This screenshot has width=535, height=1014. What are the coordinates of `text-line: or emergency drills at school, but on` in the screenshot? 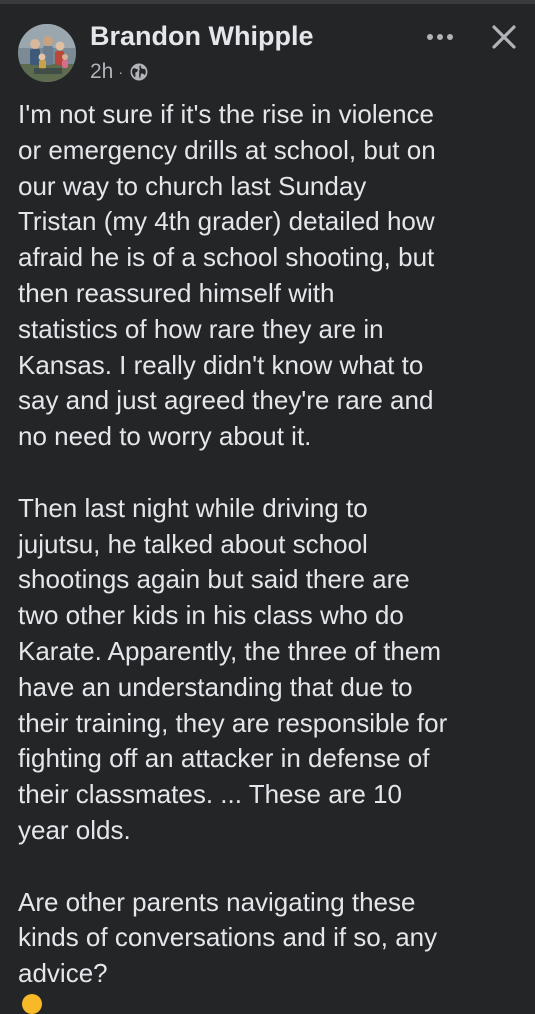 It's located at (227, 149).